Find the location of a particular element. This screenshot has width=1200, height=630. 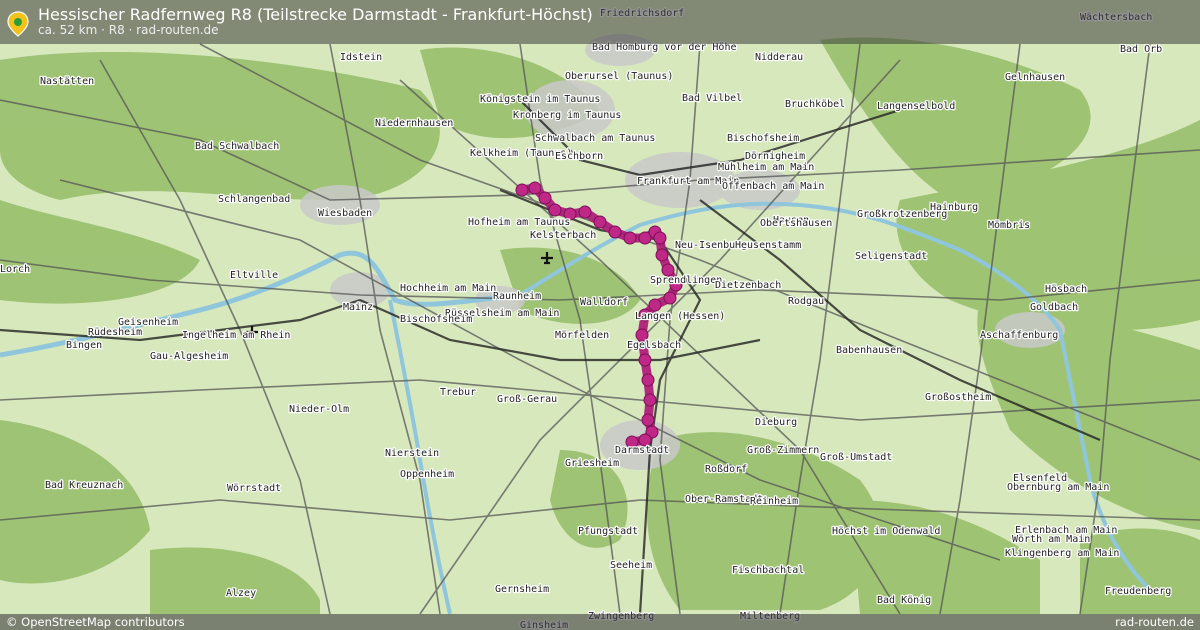

place-label: Obertshausen is located at coordinates (796, 223).